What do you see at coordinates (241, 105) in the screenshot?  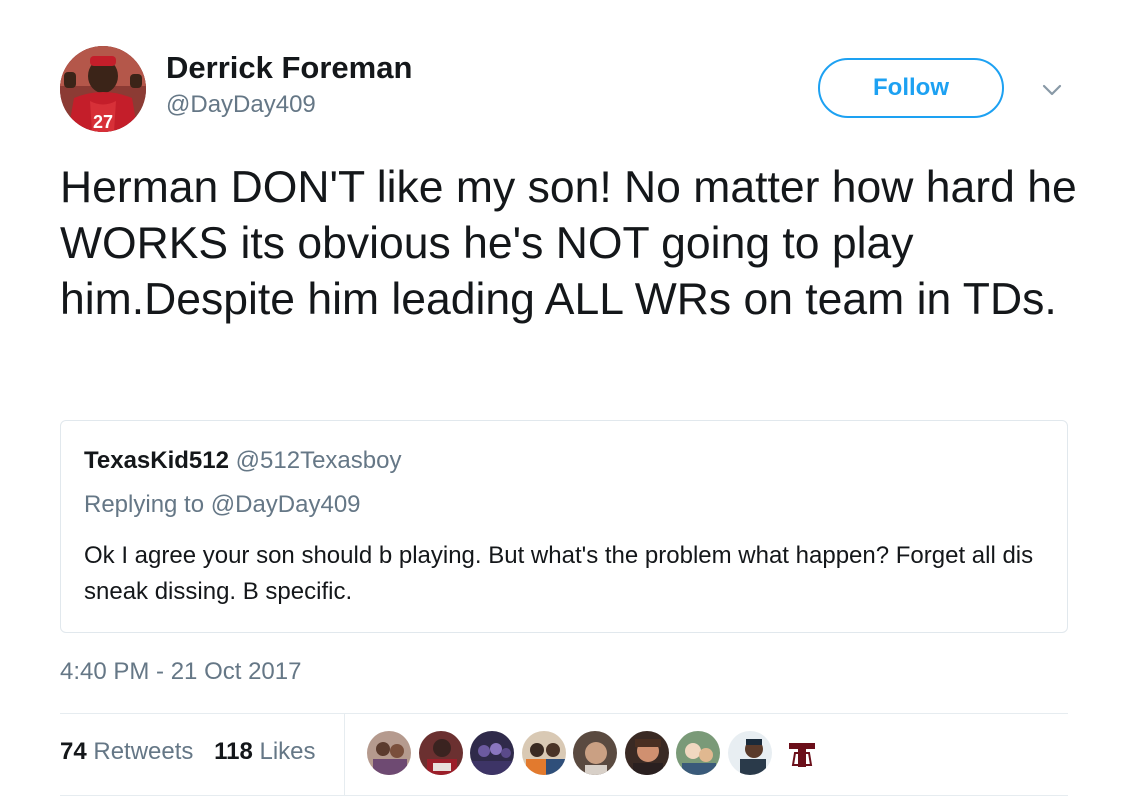 I see `author-handle: @DayDay409` at bounding box center [241, 105].